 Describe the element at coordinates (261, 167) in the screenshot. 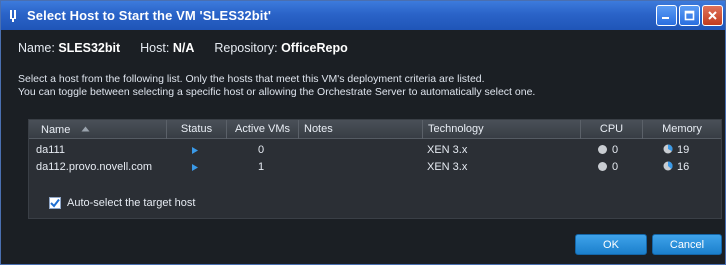

I see `cell-active-vms: 1` at that location.